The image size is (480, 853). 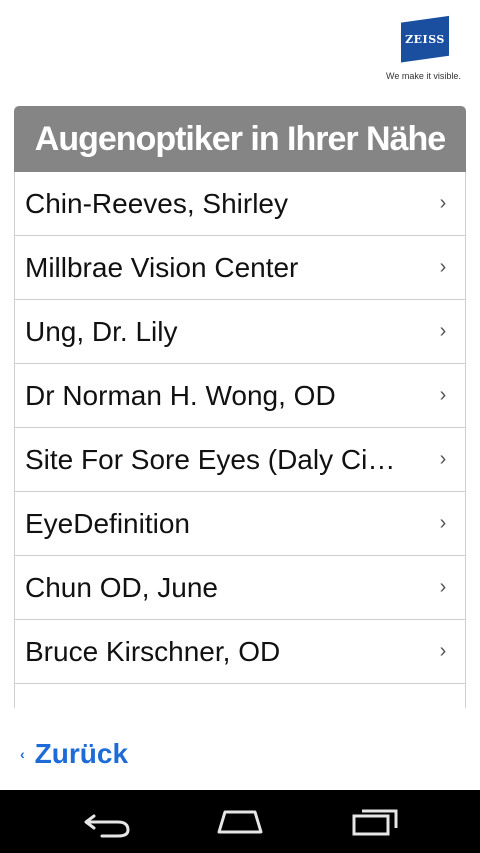 What do you see at coordinates (240, 696) in the screenshot?
I see `list-item` at bounding box center [240, 696].